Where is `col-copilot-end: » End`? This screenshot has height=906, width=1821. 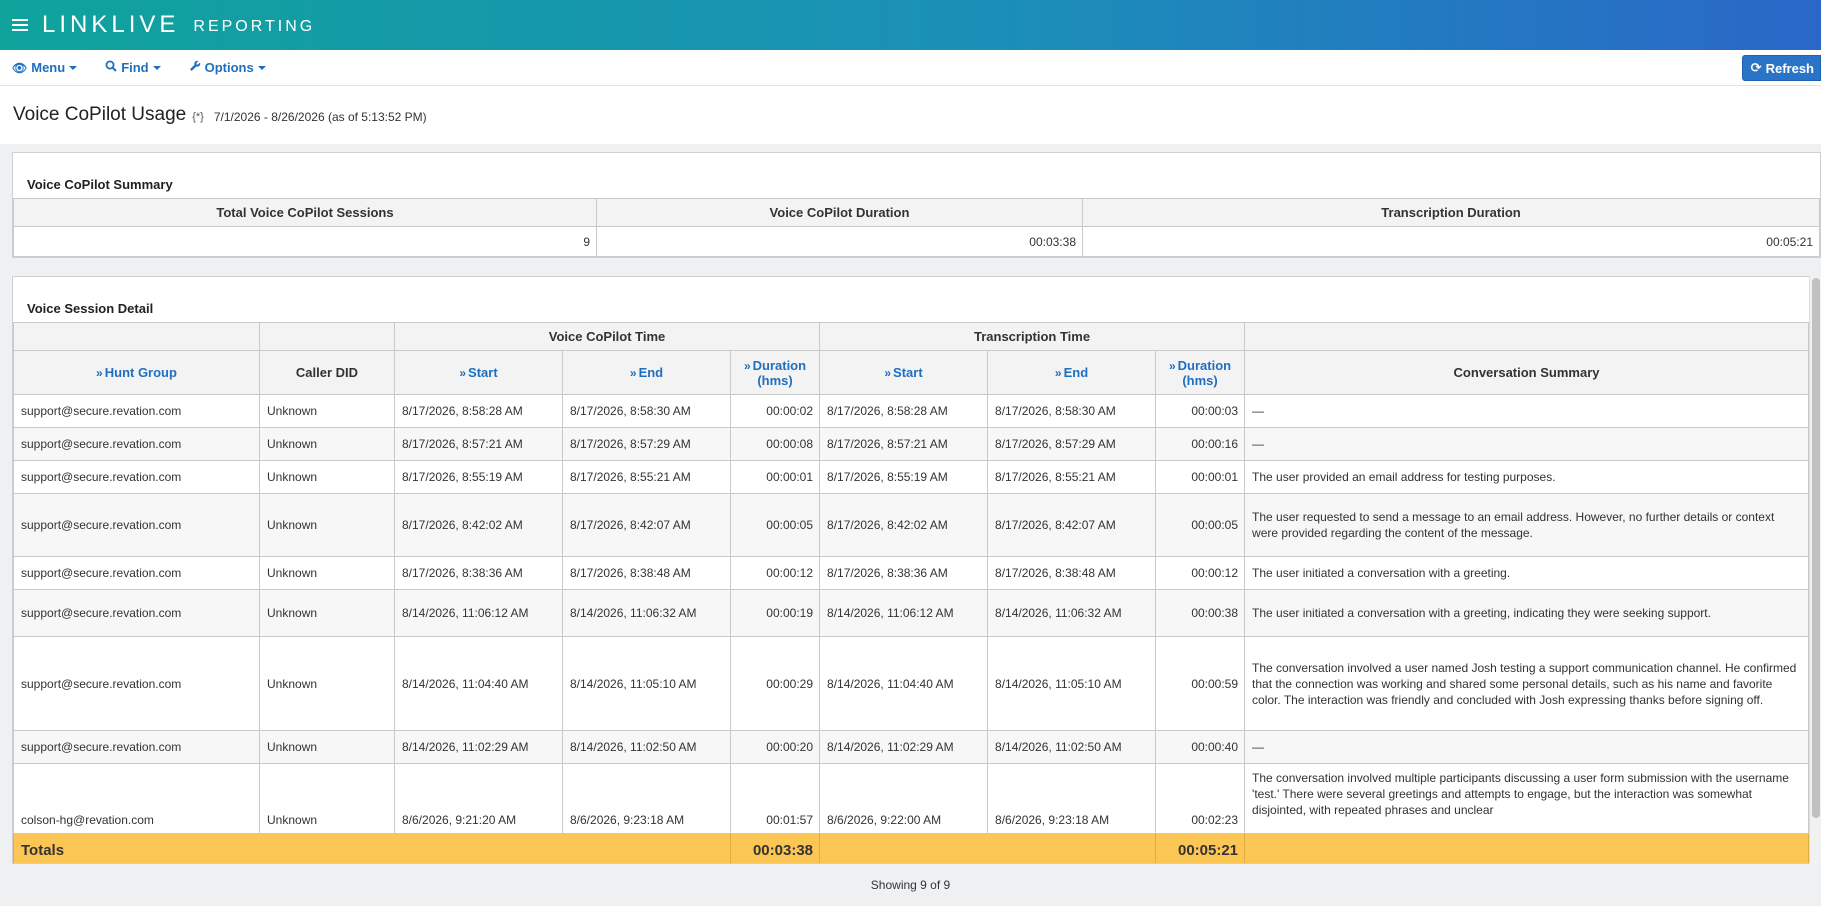 col-copilot-end: » End is located at coordinates (646, 372).